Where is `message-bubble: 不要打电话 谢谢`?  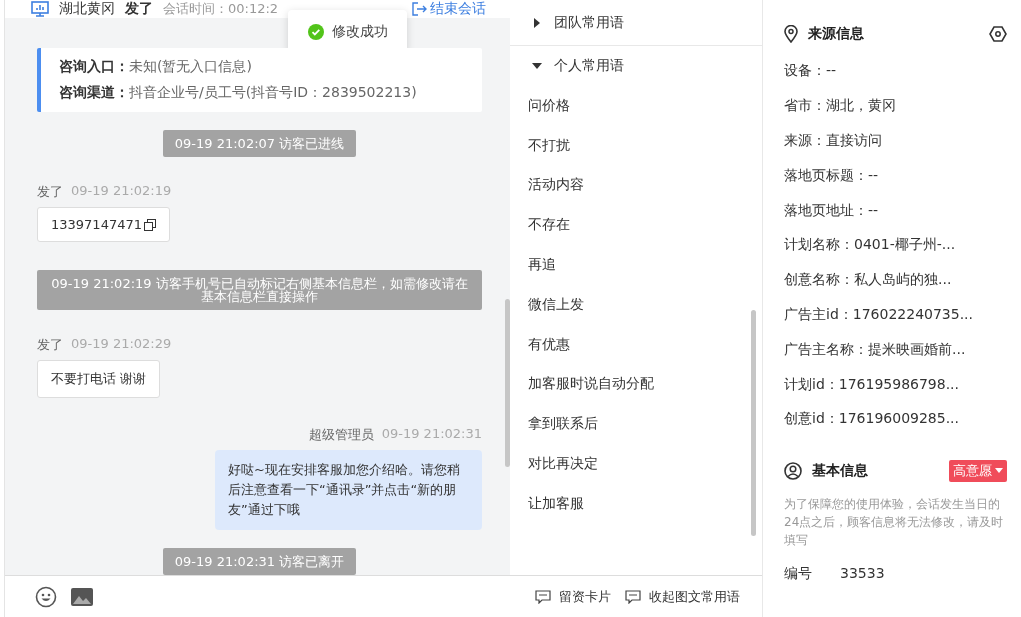
message-bubble: 不要打电话 谢谢 is located at coordinates (99, 379).